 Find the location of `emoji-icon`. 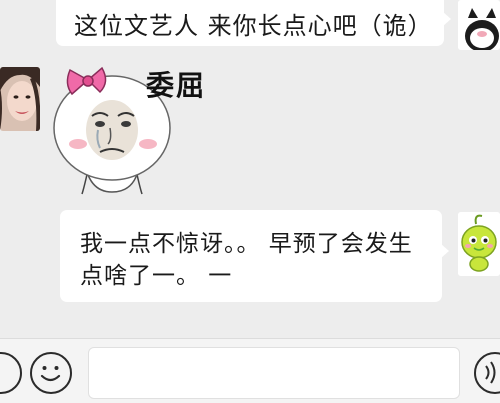

emoji-icon is located at coordinates (50, 374).